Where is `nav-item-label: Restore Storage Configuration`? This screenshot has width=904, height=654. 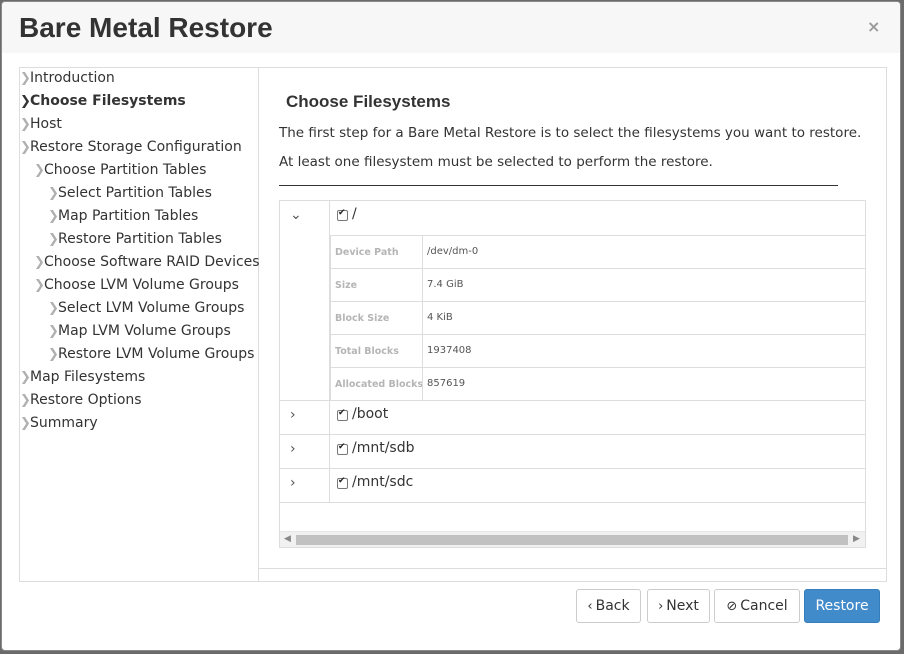
nav-item-label: Restore Storage Configuration is located at coordinates (136, 147).